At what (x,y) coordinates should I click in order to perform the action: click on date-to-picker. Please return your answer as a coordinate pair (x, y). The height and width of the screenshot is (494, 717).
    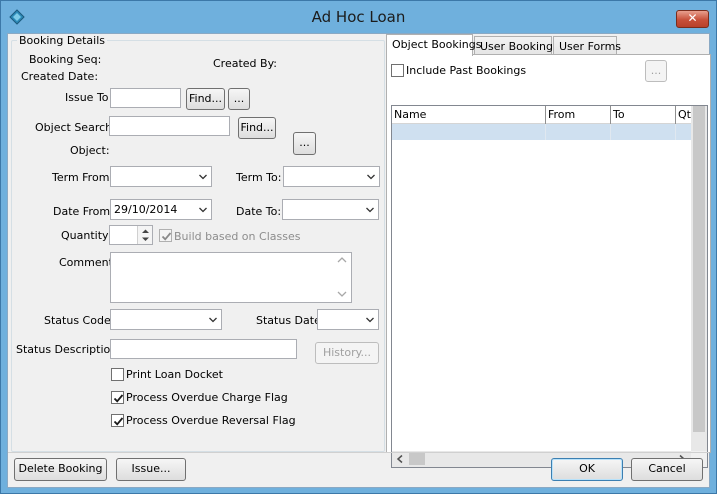
    Looking at the image, I should click on (330, 209).